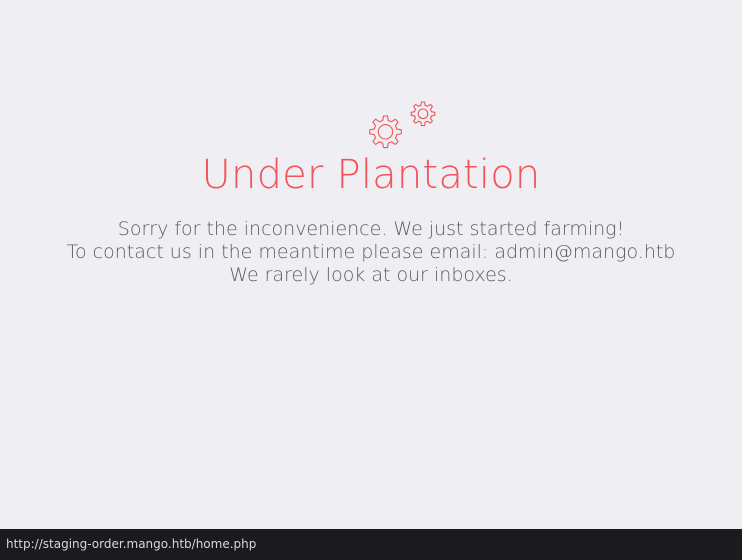  What do you see at coordinates (371, 544) in the screenshot?
I see `browser-status-bar: http://staging-order.mango.htb/home.php` at bounding box center [371, 544].